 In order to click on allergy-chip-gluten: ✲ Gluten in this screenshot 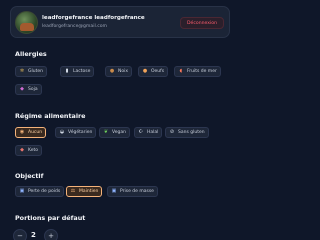, I will do `click(31, 71)`.